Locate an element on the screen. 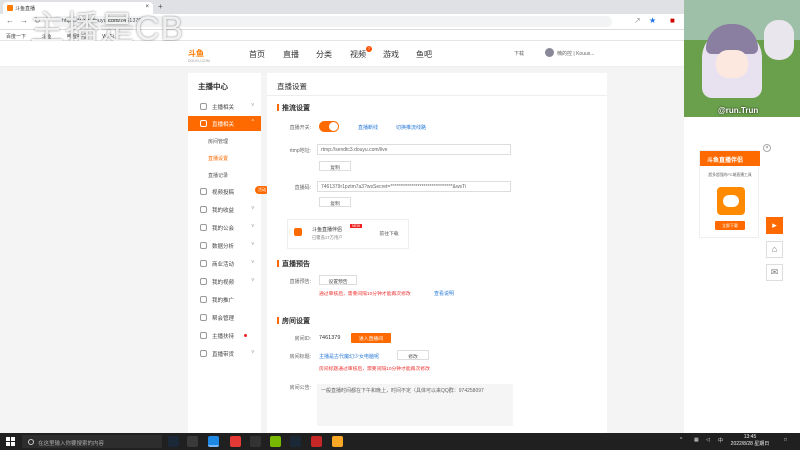  sidebar-item-business: 商业活动 v is located at coordinates (224, 263).